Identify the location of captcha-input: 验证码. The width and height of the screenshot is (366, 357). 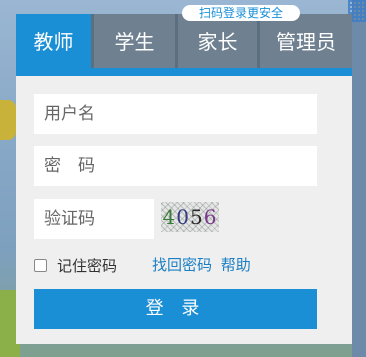
(94, 219).